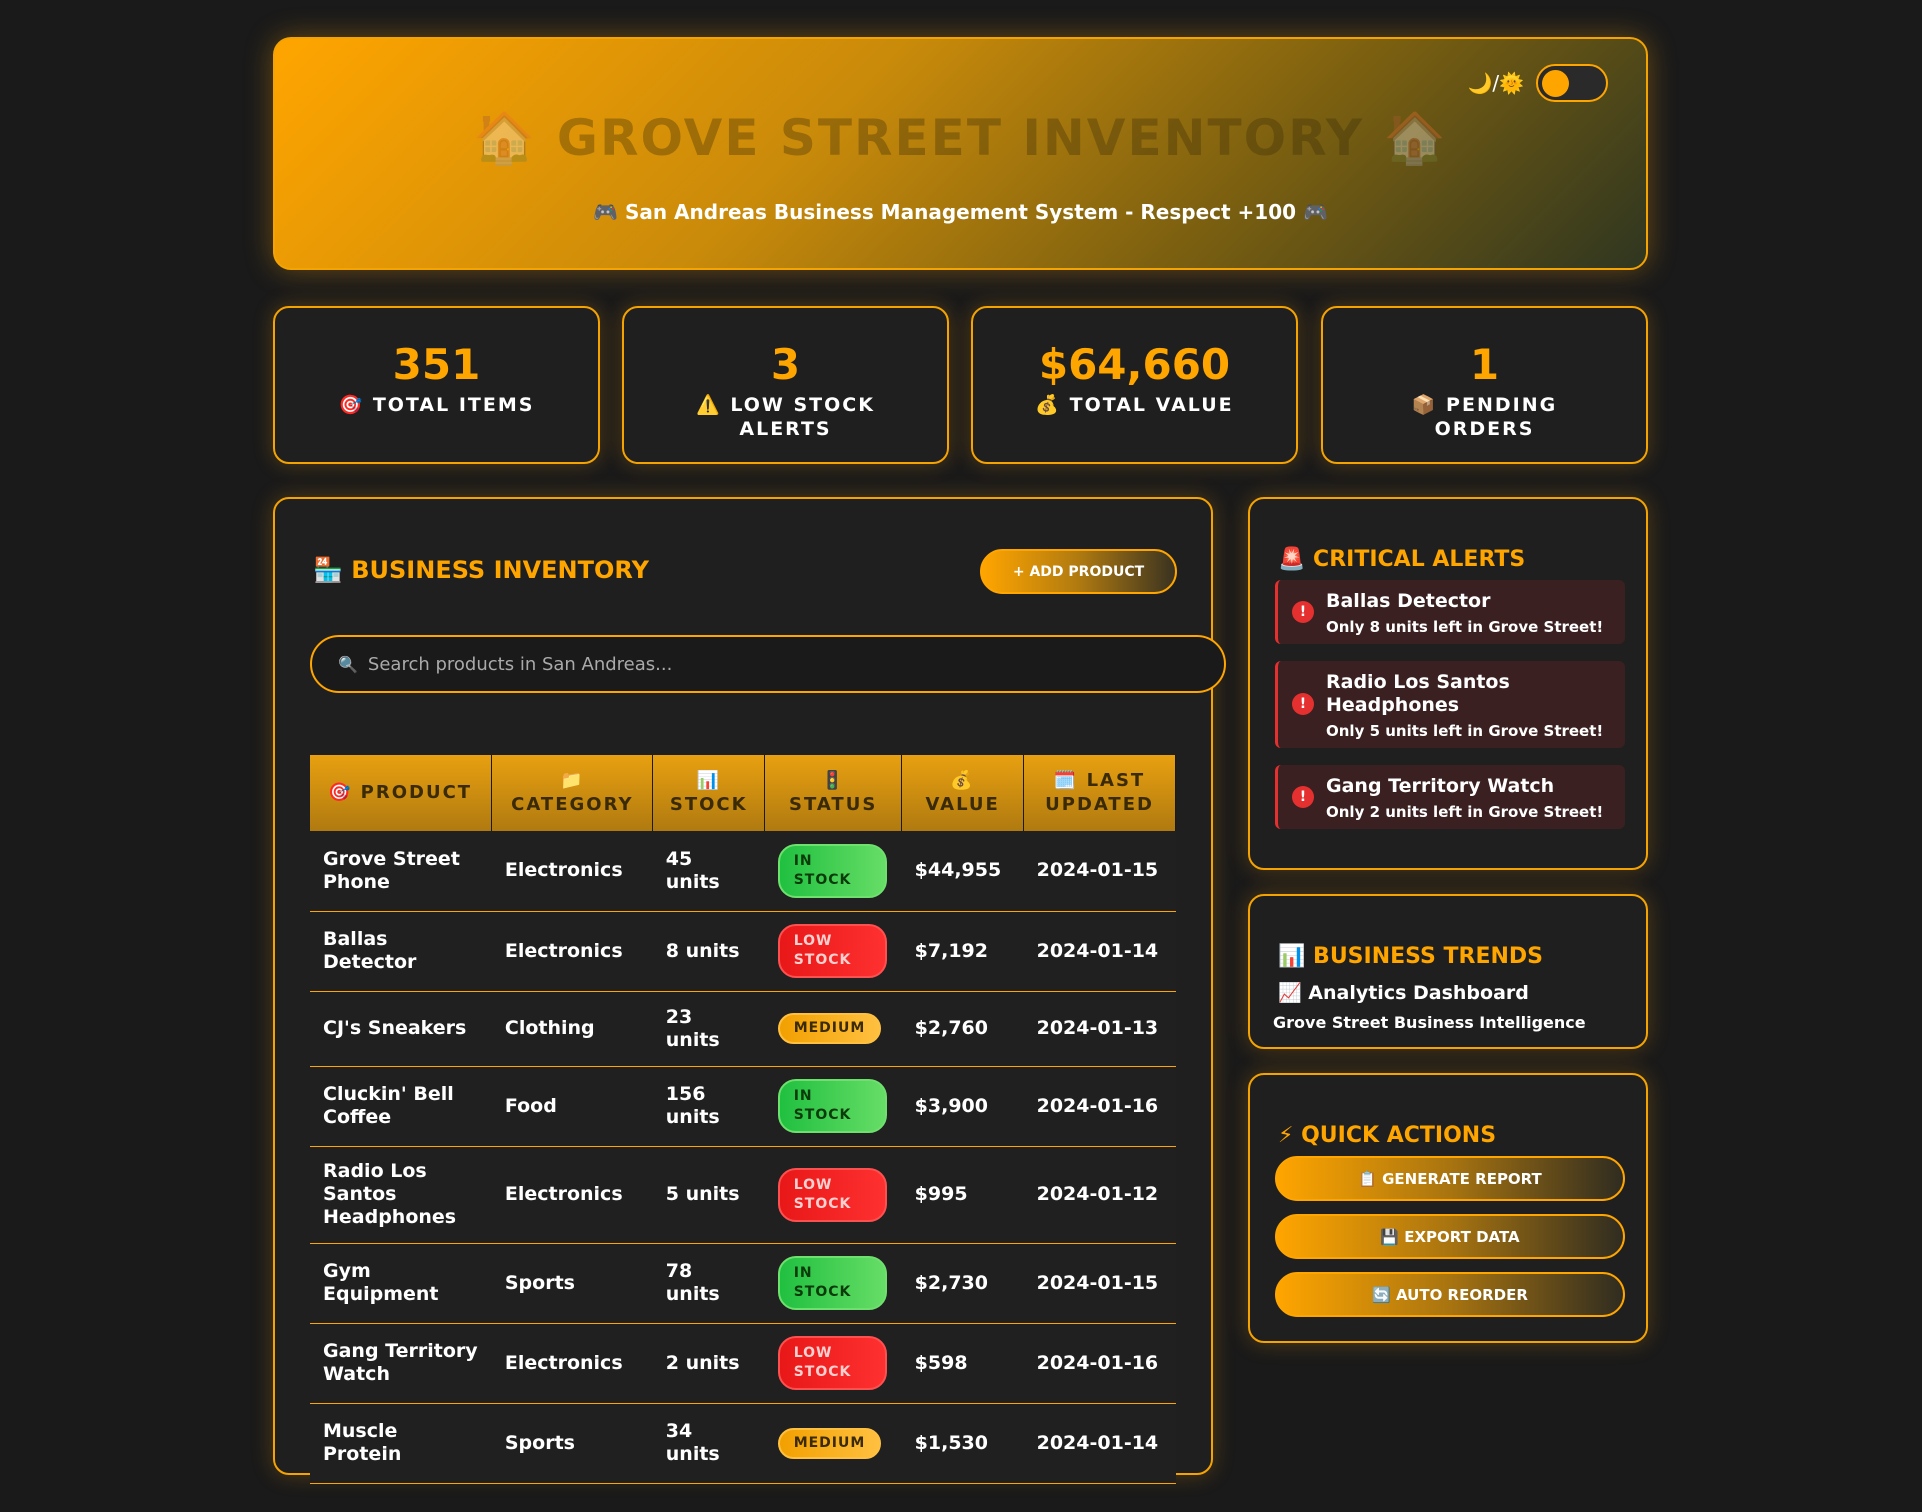  What do you see at coordinates (1440, 786) in the screenshot?
I see `alert-name: Gang Territory Watch` at bounding box center [1440, 786].